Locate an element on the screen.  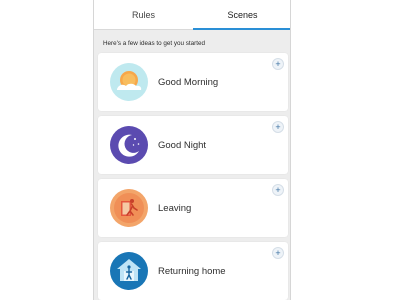
scene-label: Returning home is located at coordinates (192, 271).